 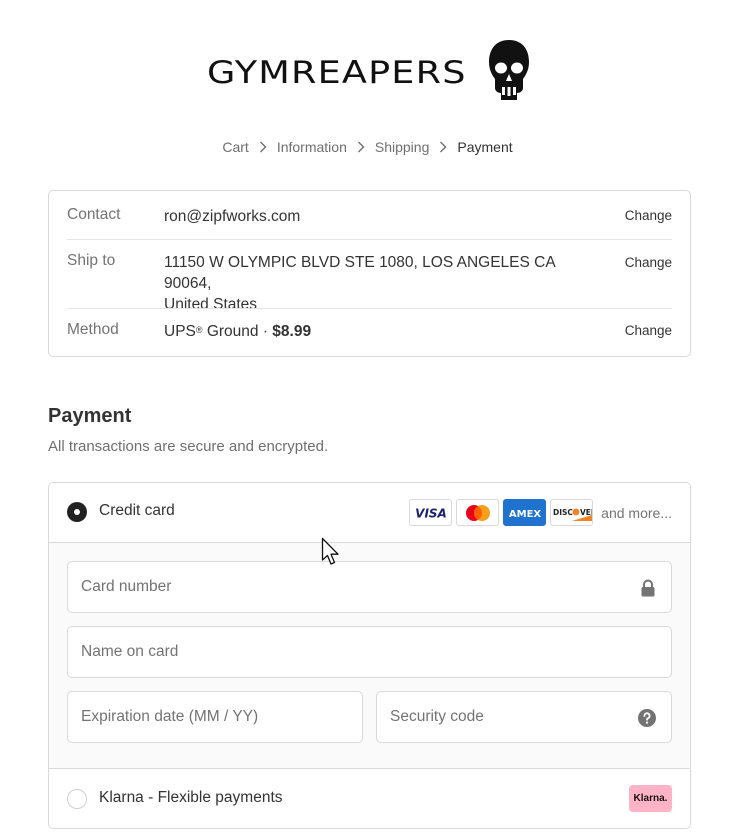 What do you see at coordinates (384, 331) in the screenshot?
I see `method-value: UPS® Ground · $8.99` at bounding box center [384, 331].